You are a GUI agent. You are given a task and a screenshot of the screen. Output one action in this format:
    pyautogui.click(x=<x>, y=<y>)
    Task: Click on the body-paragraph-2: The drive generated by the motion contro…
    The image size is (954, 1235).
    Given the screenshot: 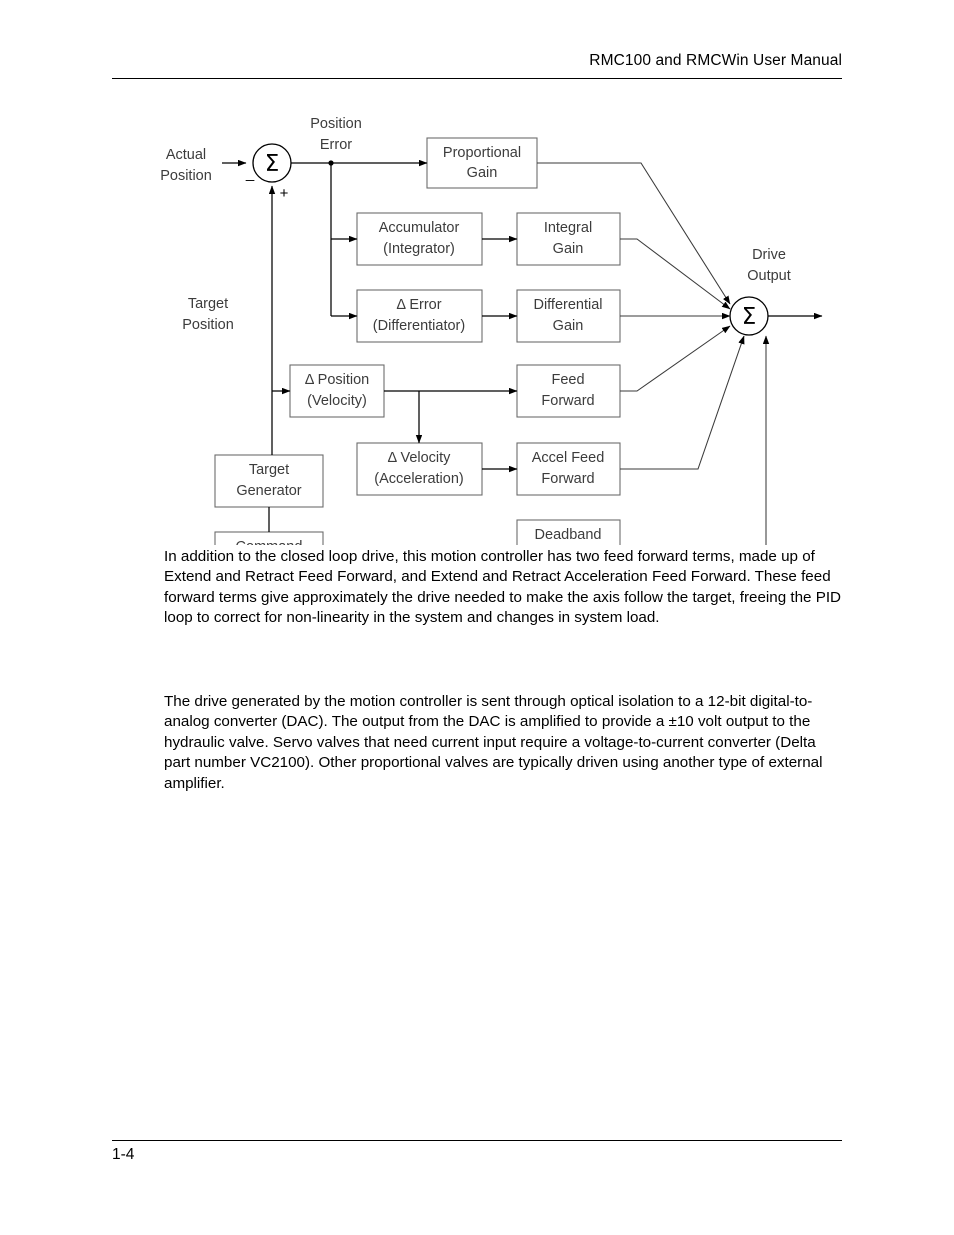 What is the action you would take?
    pyautogui.click(x=493, y=742)
    